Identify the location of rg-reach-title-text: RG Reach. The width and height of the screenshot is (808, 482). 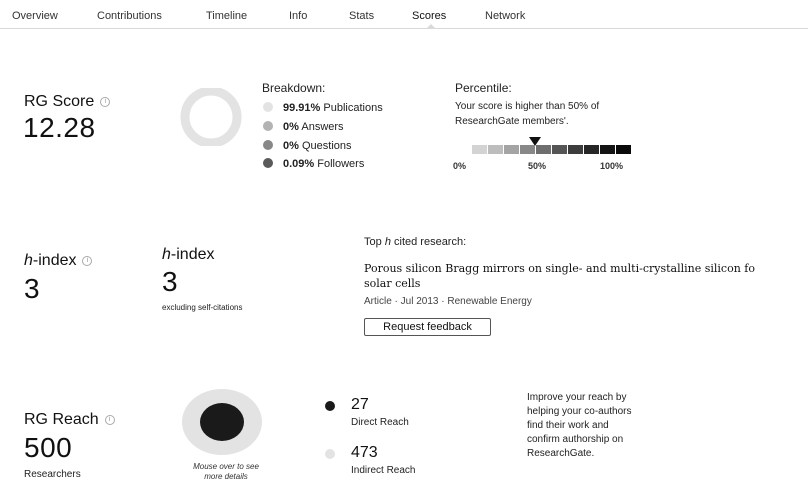
(61, 419).